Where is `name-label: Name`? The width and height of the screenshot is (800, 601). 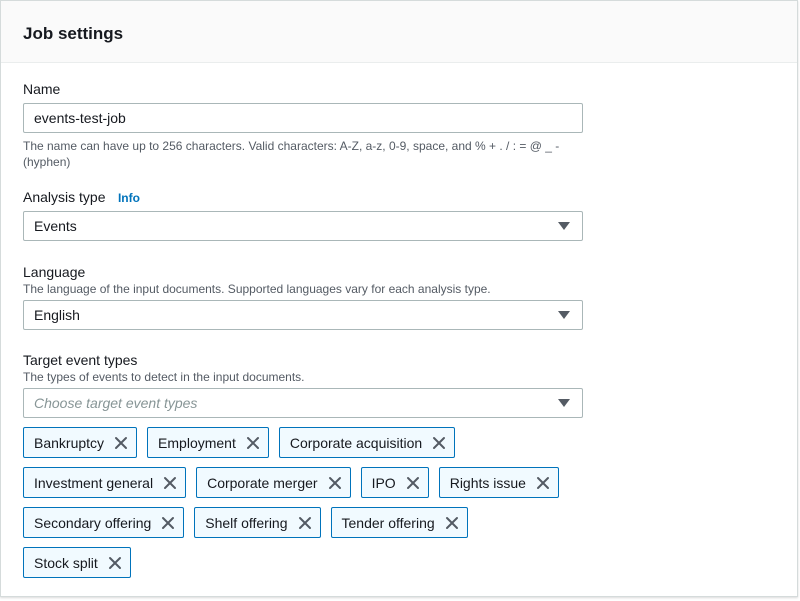
name-label: Name is located at coordinates (42, 89).